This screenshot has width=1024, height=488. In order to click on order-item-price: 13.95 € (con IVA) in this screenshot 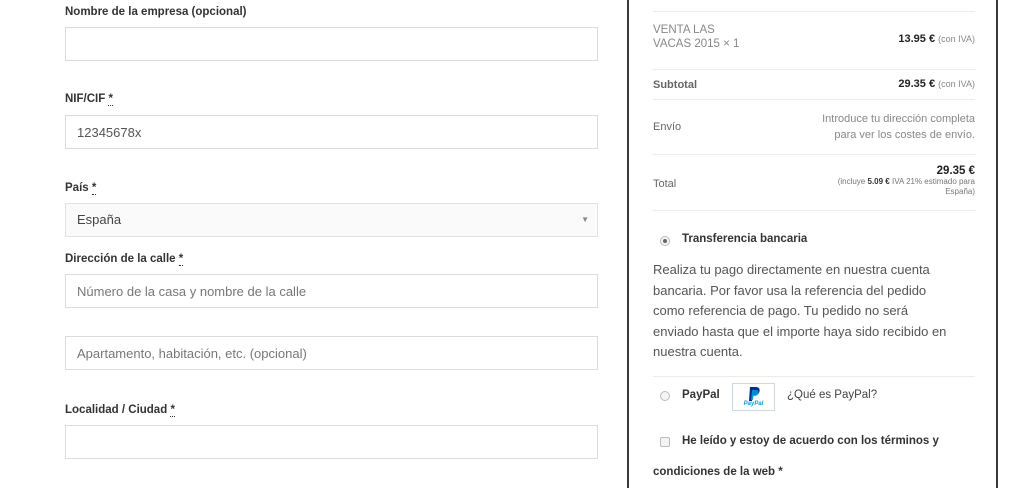, I will do `click(936, 39)`.